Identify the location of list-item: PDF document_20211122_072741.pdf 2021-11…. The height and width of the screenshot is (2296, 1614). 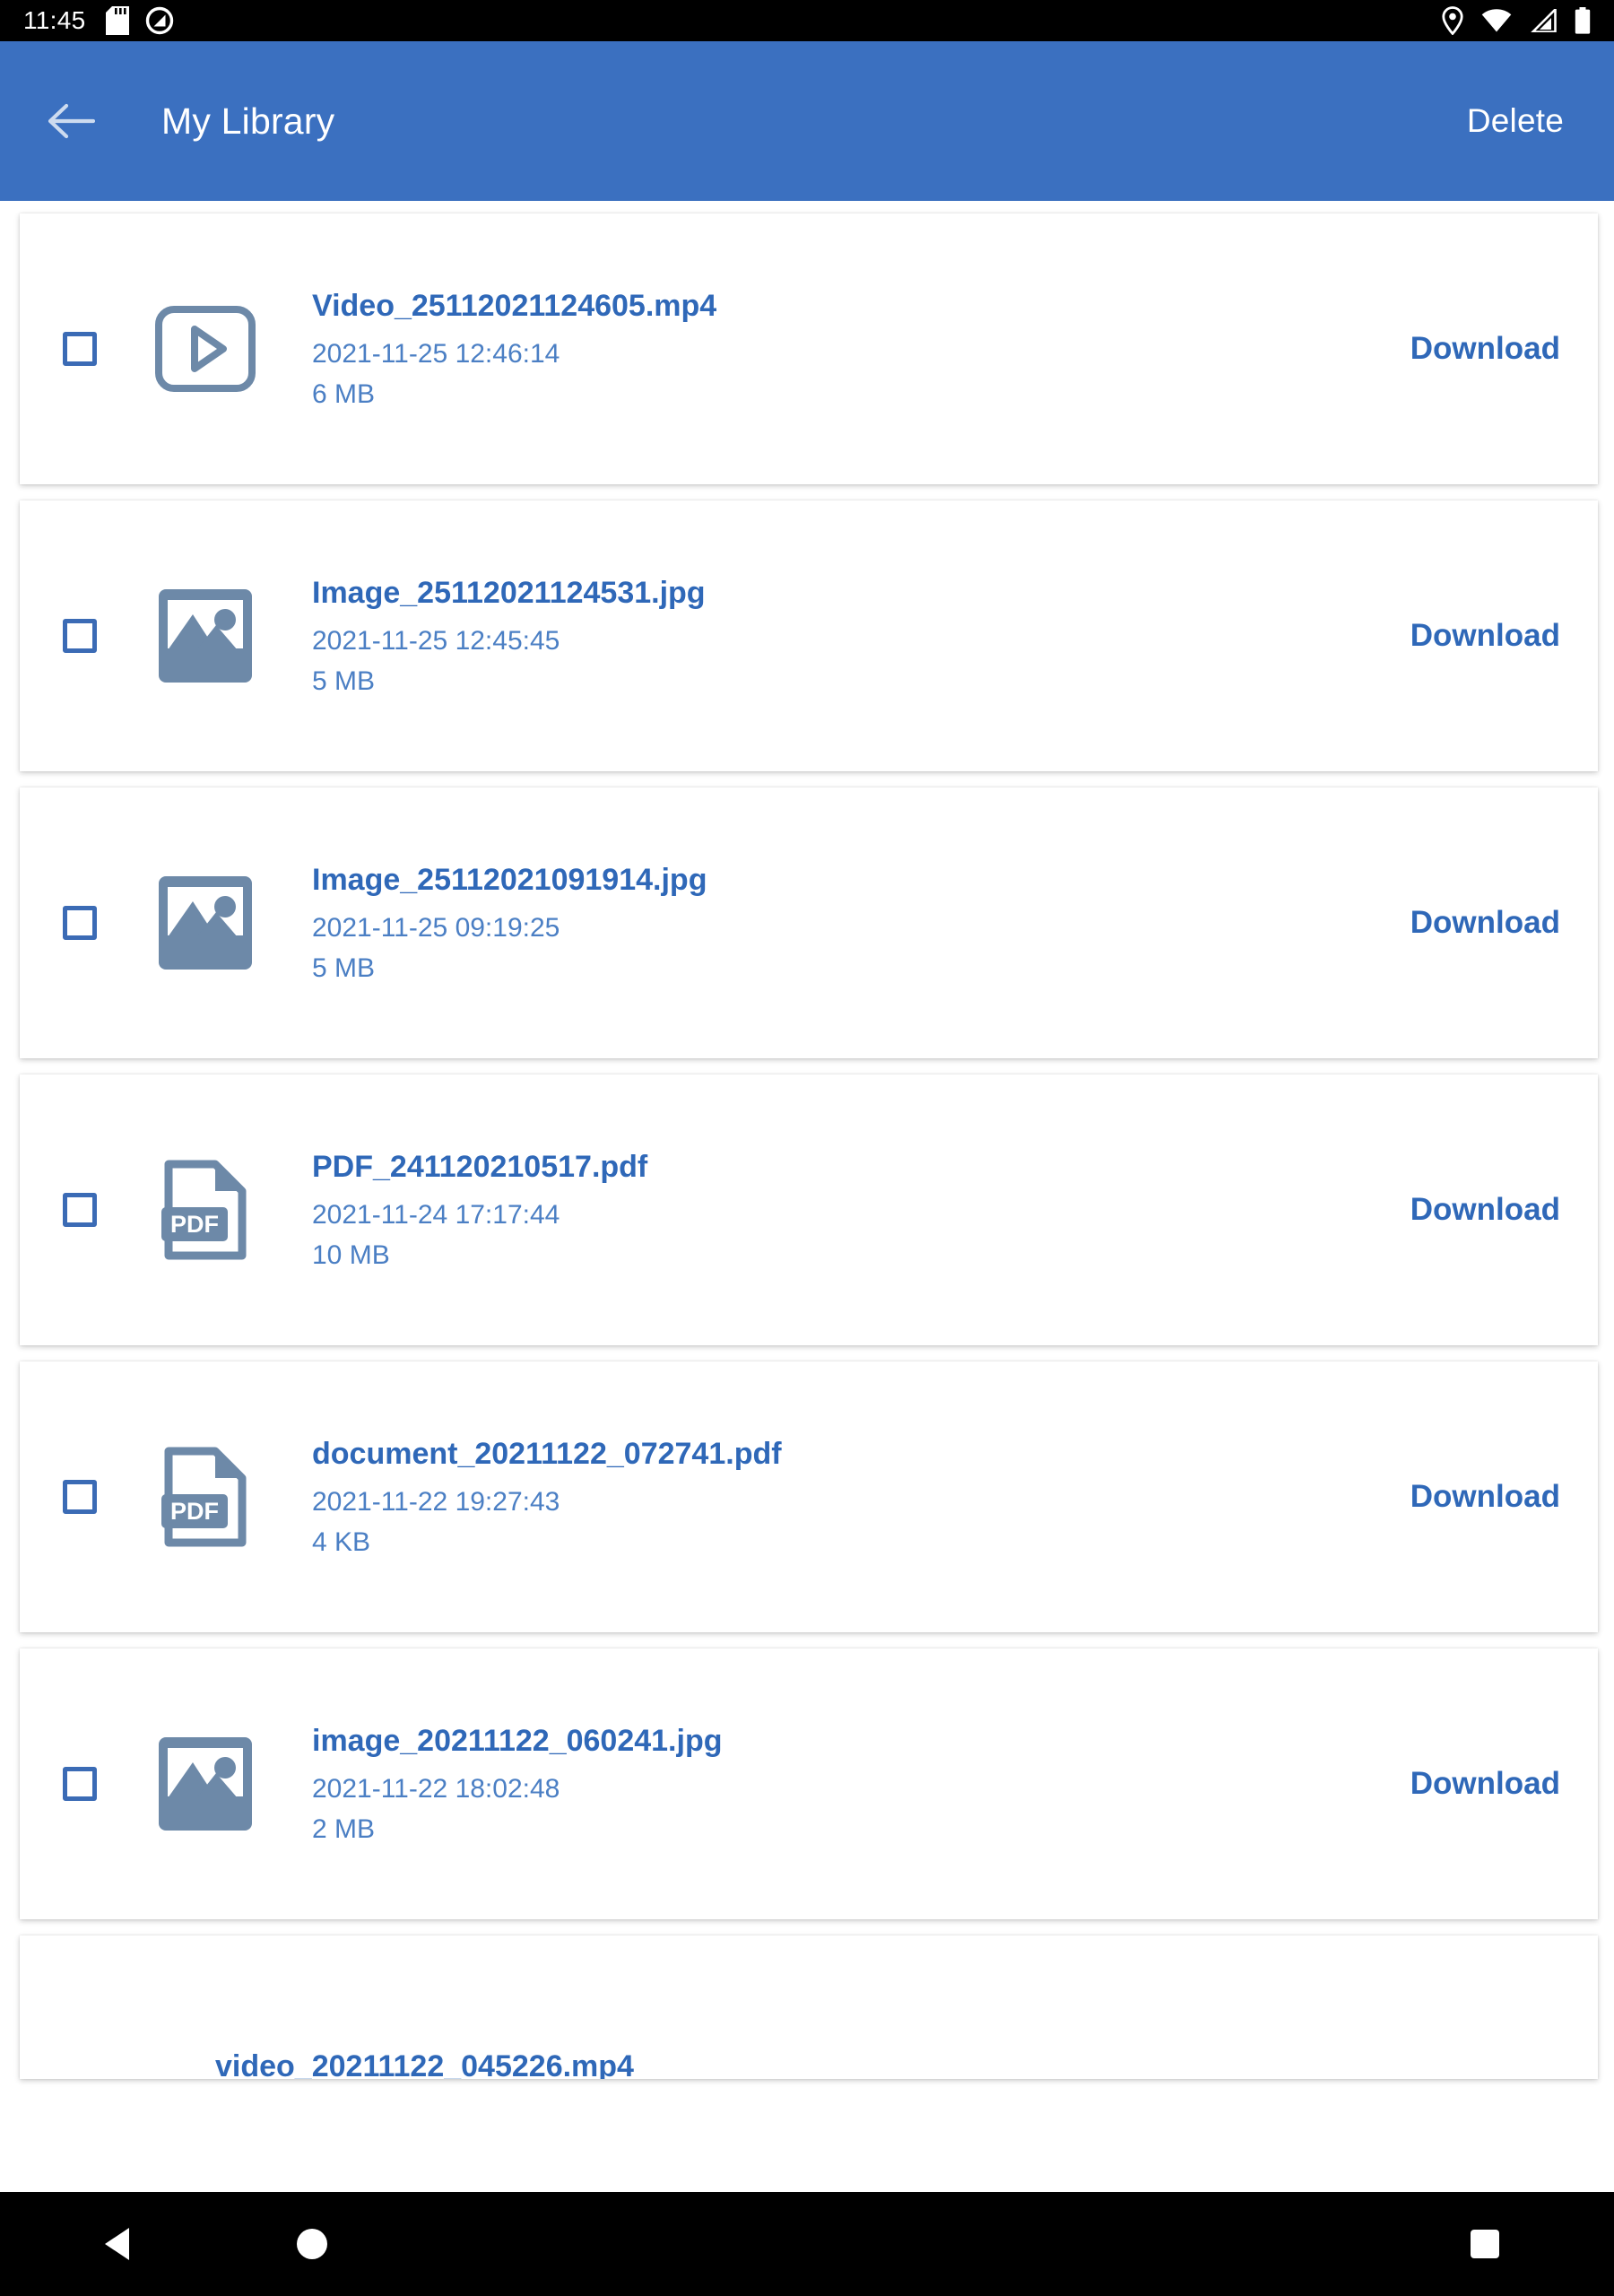
(809, 1496).